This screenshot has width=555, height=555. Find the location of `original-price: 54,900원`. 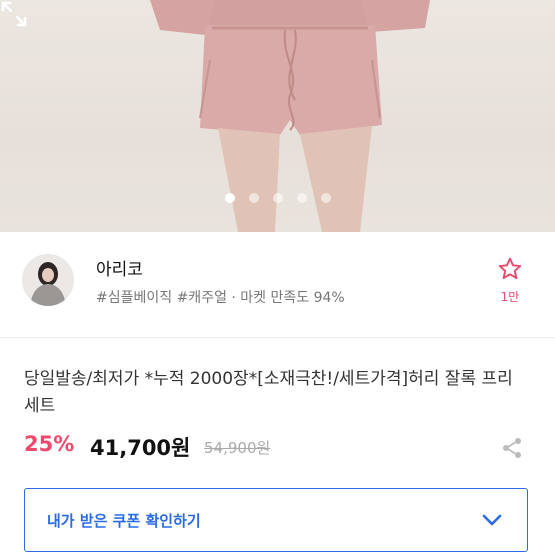

original-price: 54,900원 is located at coordinates (237, 448).